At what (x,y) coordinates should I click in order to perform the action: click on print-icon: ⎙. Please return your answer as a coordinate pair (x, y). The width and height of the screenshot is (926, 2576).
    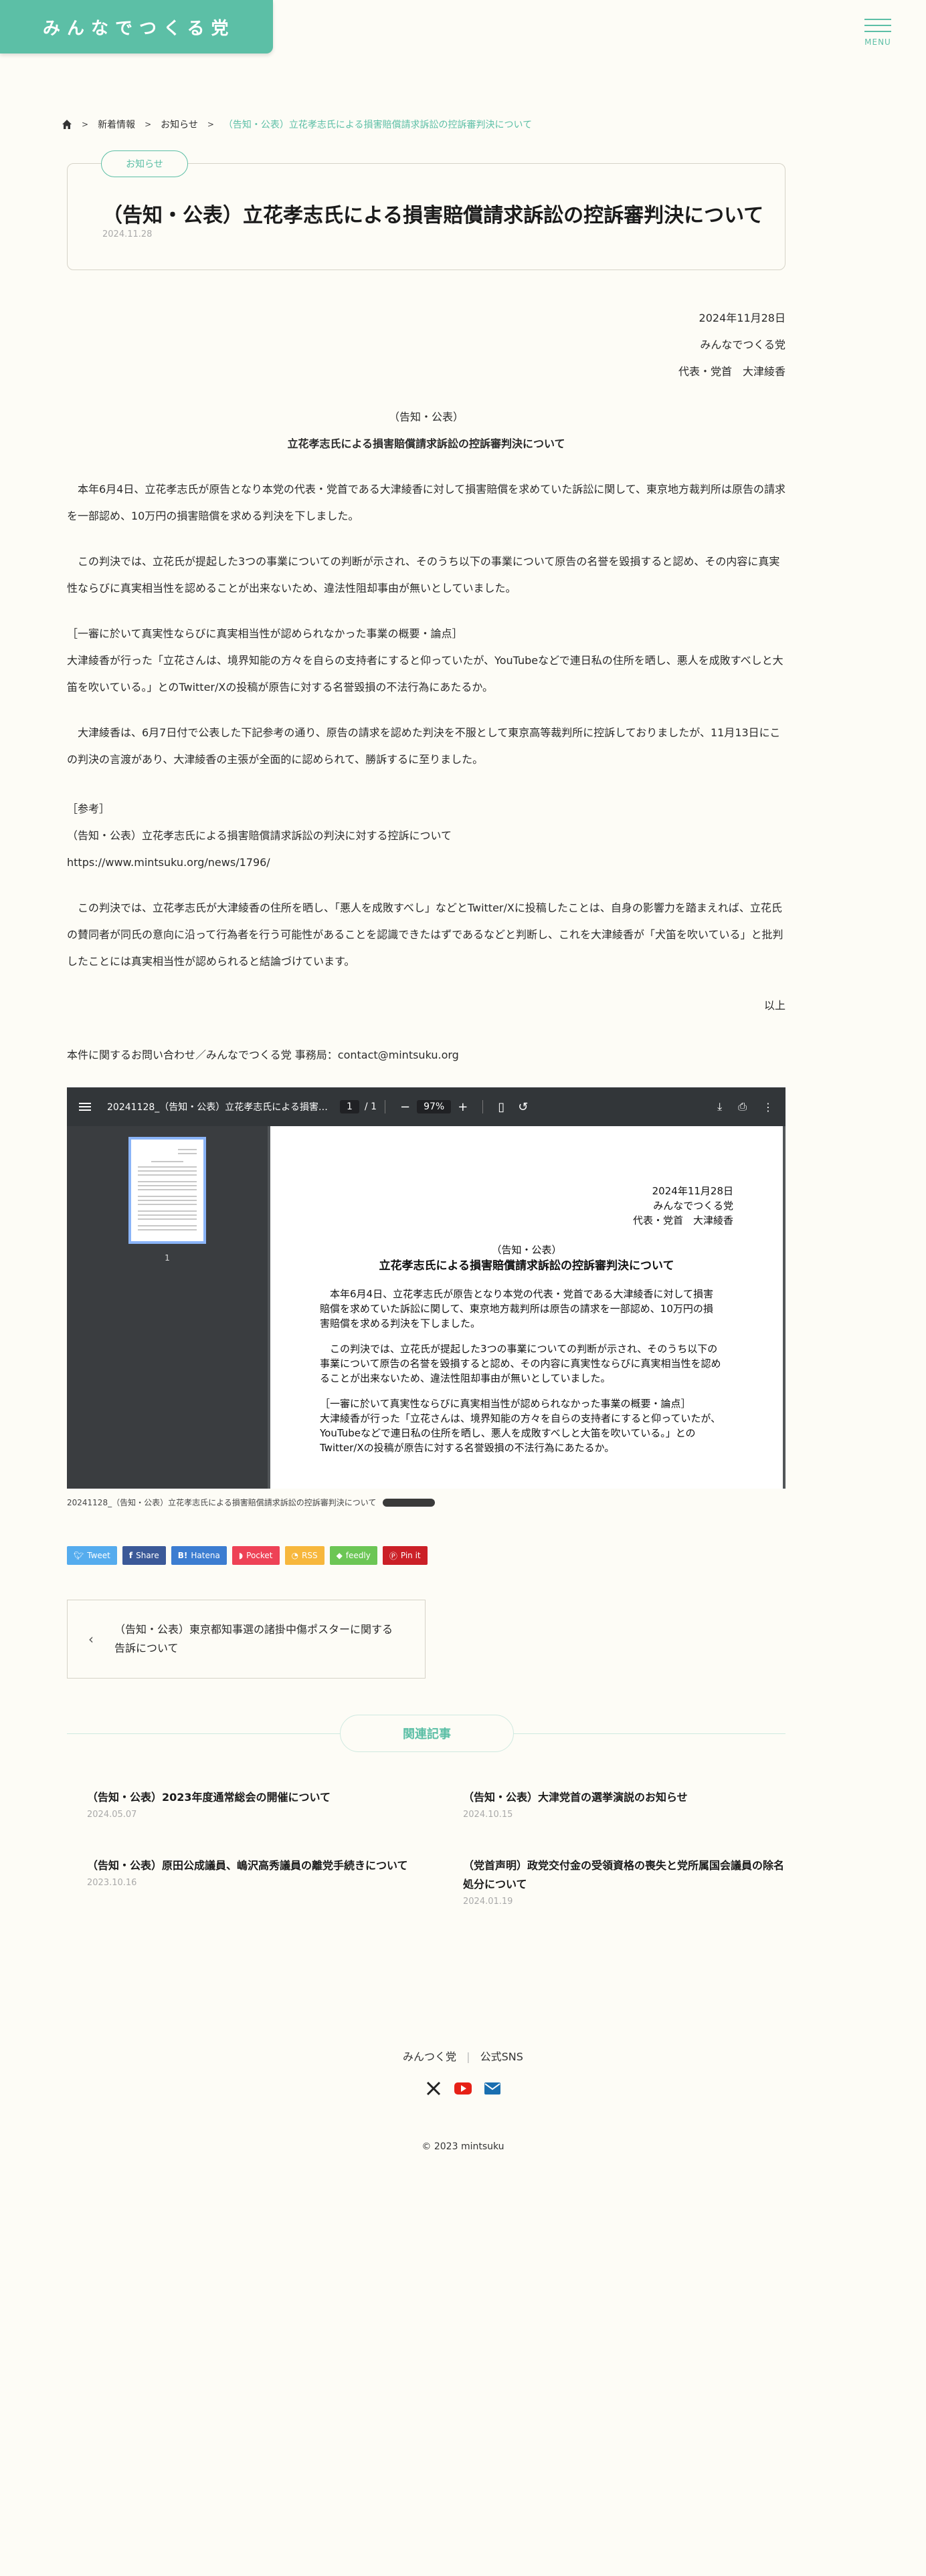
    Looking at the image, I should click on (742, 1106).